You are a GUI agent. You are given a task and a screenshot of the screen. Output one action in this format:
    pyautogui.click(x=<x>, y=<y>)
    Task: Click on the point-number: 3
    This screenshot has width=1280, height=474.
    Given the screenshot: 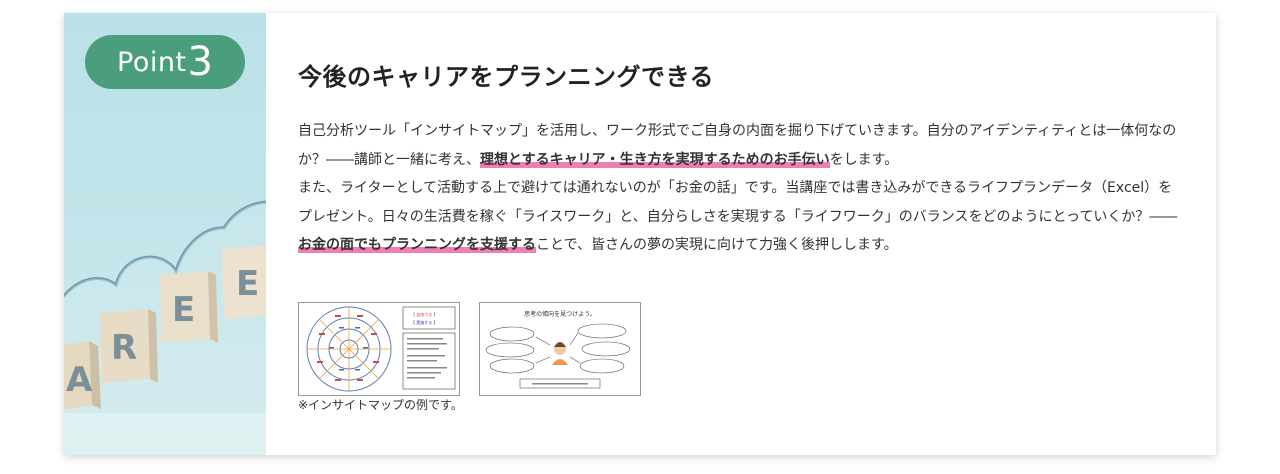 What is the action you would take?
    pyautogui.click(x=200, y=62)
    